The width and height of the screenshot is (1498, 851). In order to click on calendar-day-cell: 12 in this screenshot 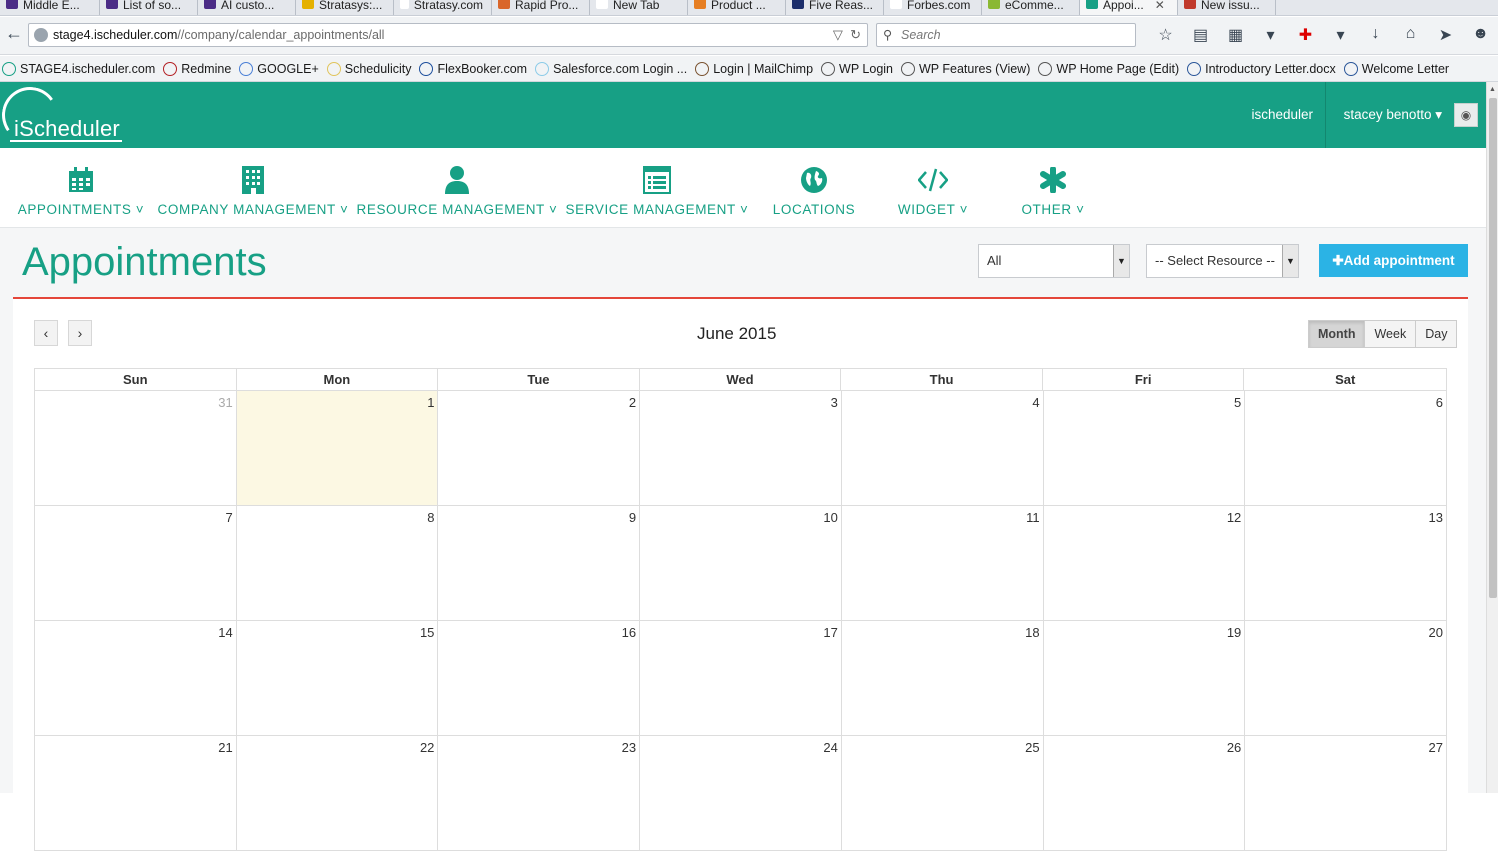, I will do `click(1144, 563)`.